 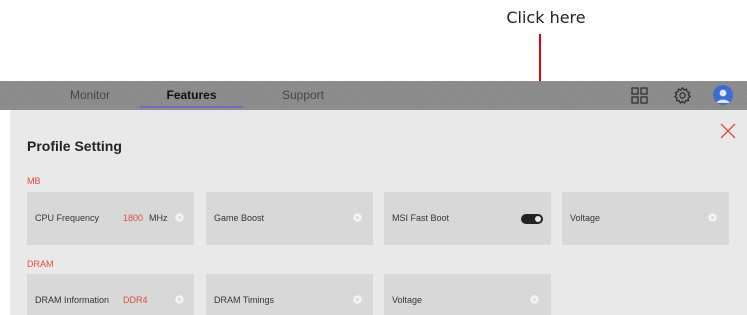 I want to click on close-icon, so click(x=728, y=131).